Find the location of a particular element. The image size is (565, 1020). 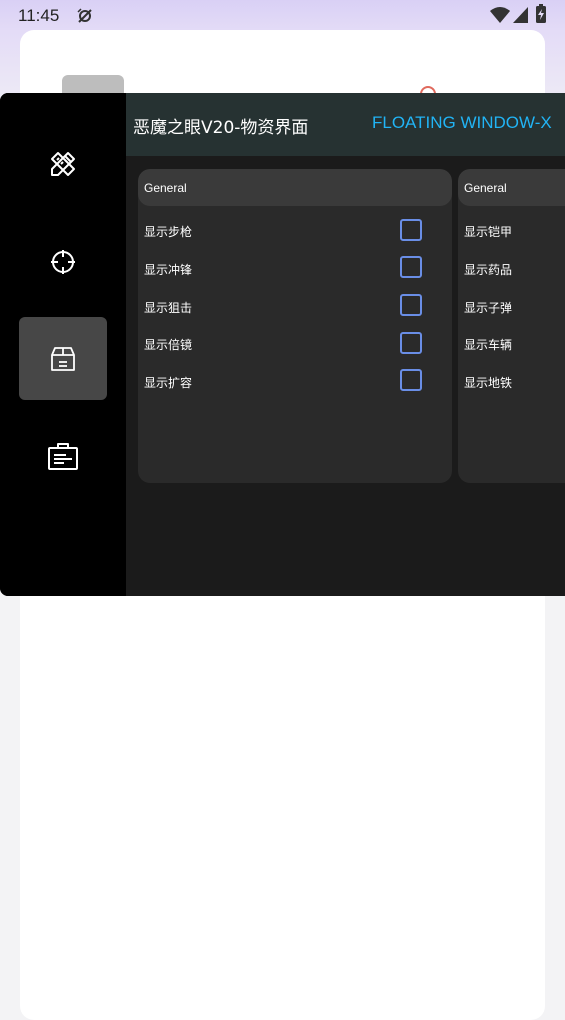

nav-item-info is located at coordinates (63, 455).